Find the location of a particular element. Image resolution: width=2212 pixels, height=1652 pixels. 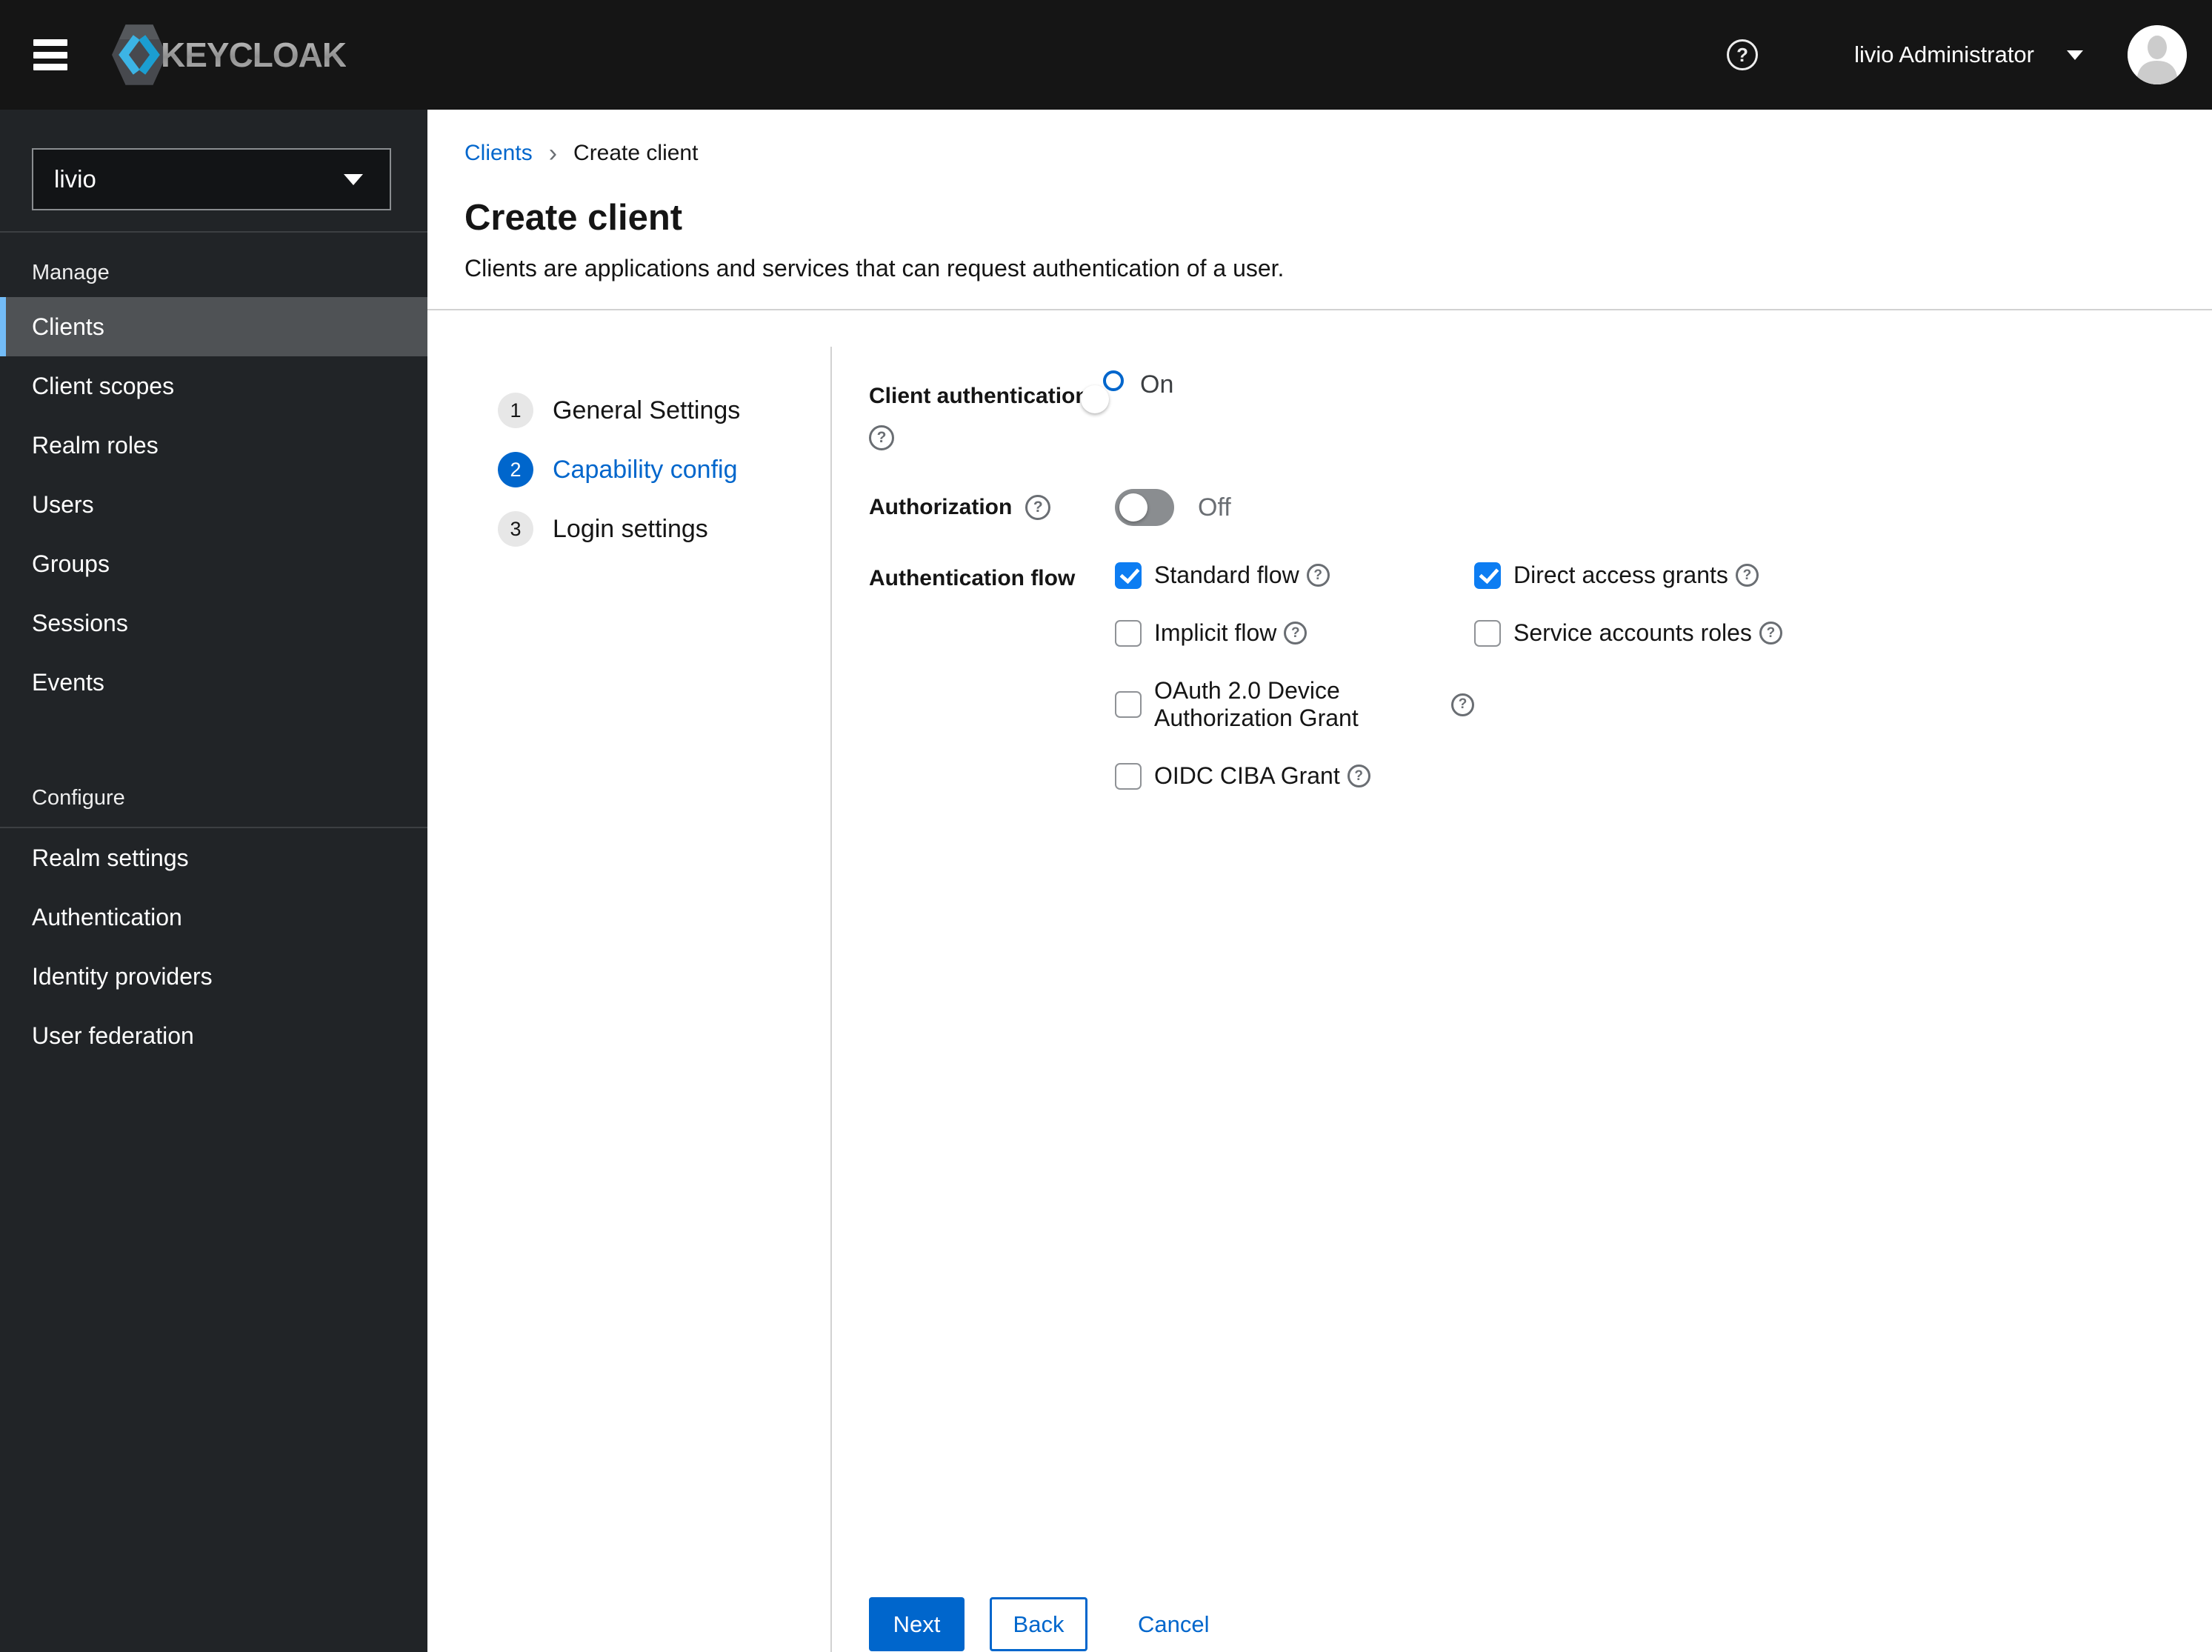

step-label: Login settings is located at coordinates (630, 528).